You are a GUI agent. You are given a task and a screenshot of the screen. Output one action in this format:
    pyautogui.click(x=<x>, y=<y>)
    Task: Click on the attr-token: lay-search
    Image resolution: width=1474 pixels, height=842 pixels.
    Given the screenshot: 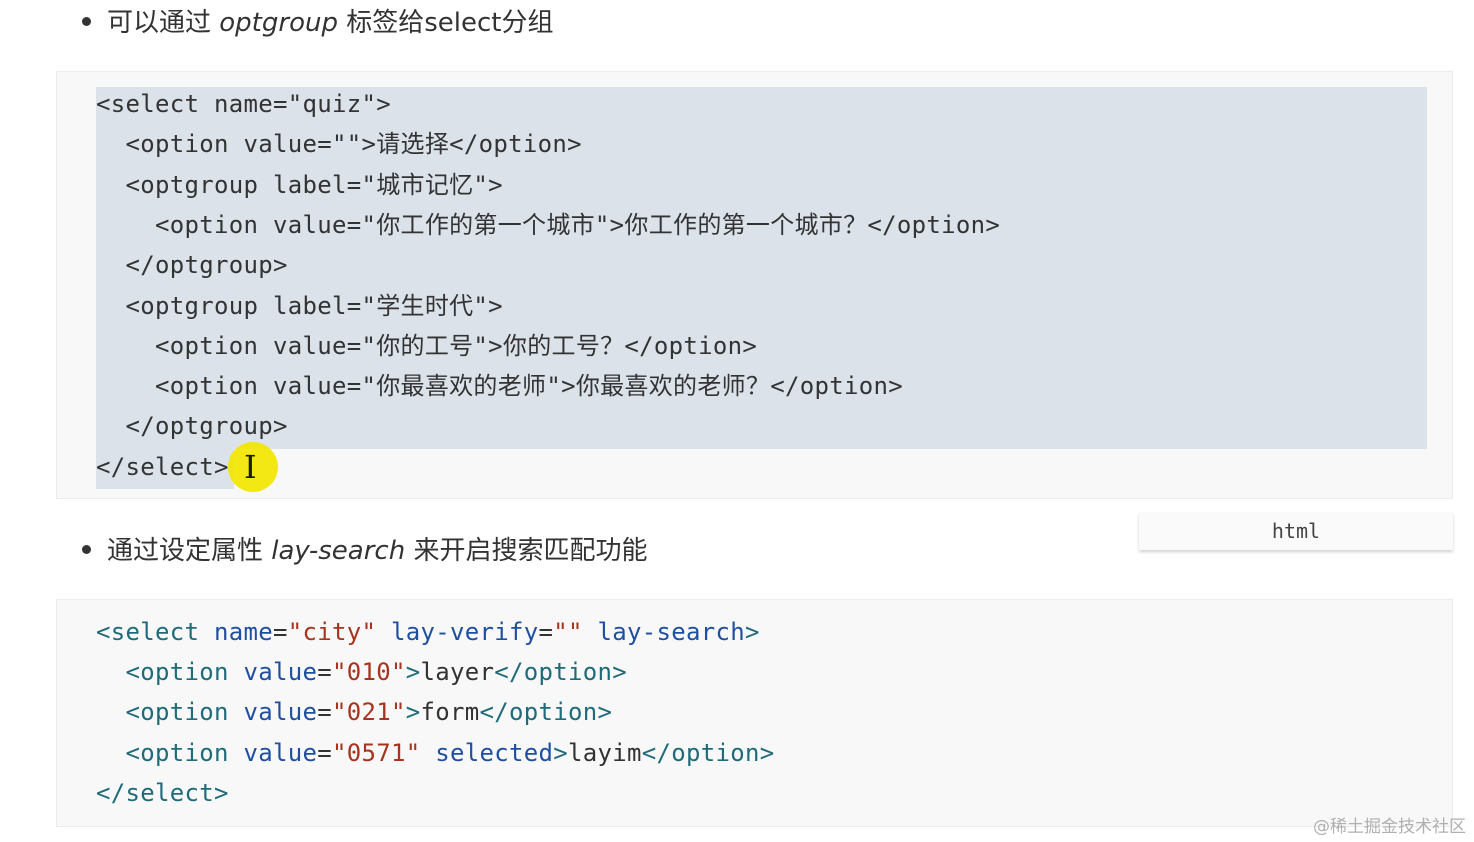 What is the action you would take?
    pyautogui.click(x=671, y=632)
    